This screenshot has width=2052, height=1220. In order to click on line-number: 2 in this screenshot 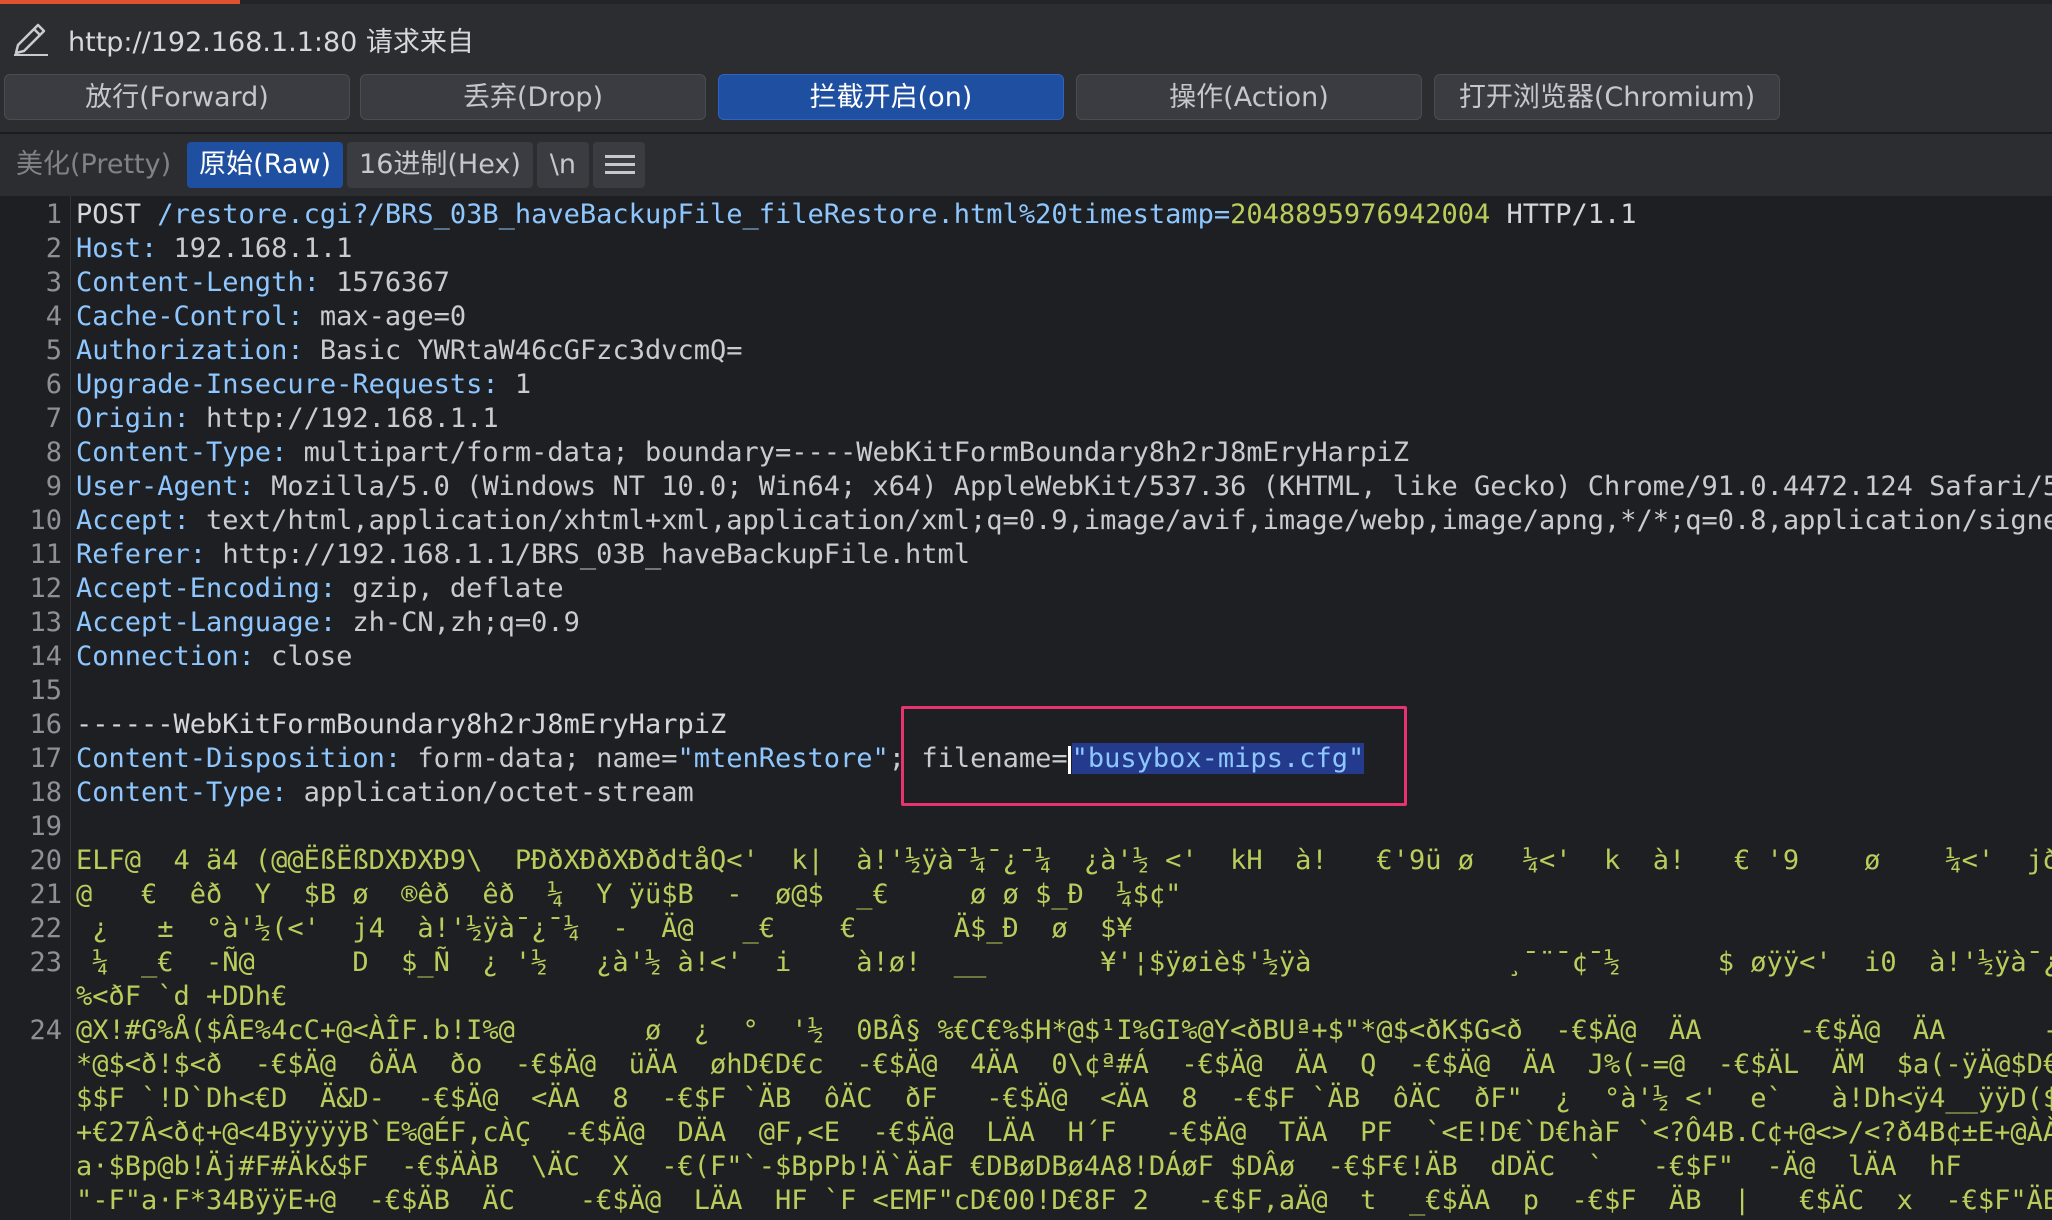, I will do `click(53, 248)`.